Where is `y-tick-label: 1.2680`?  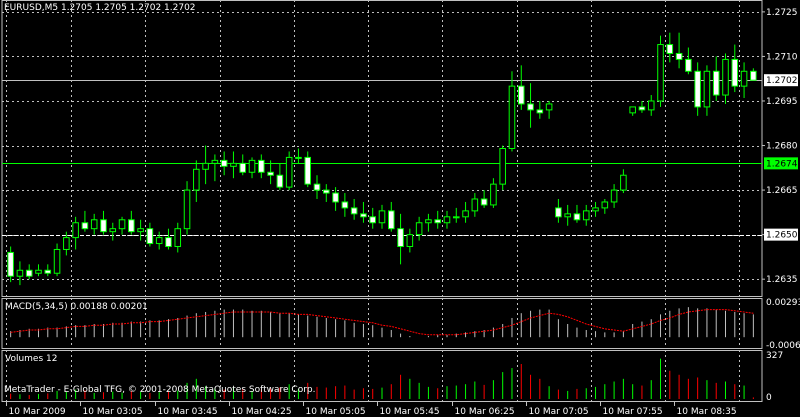
y-tick-label: 1.2680 is located at coordinates (782, 147).